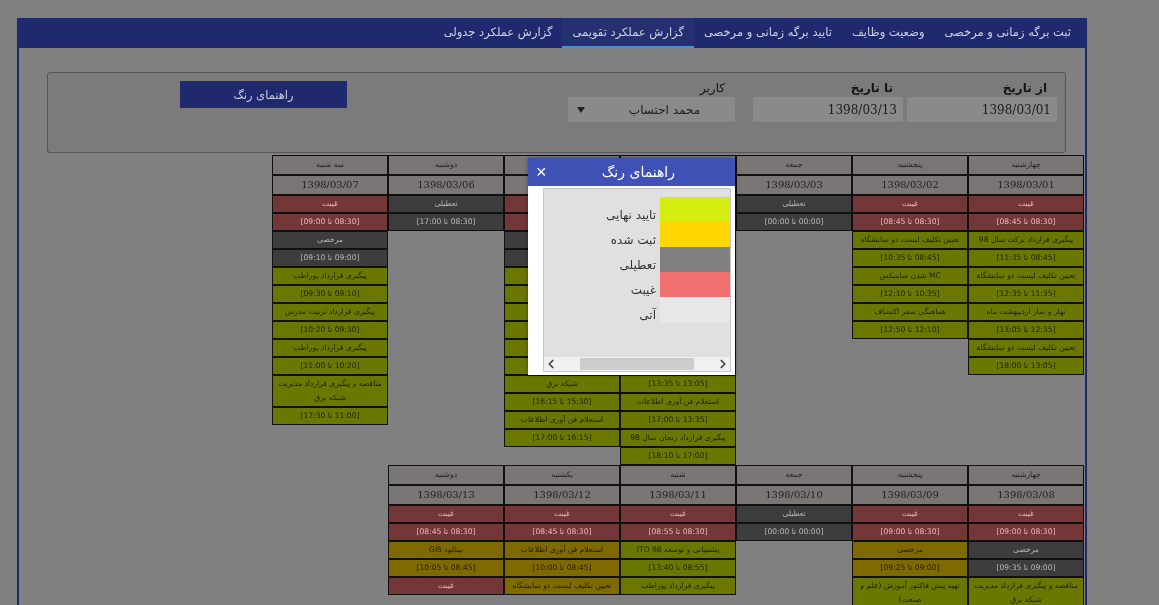 This screenshot has height=605, width=1159. I want to click on legend-label: آتی, so click(648, 315).